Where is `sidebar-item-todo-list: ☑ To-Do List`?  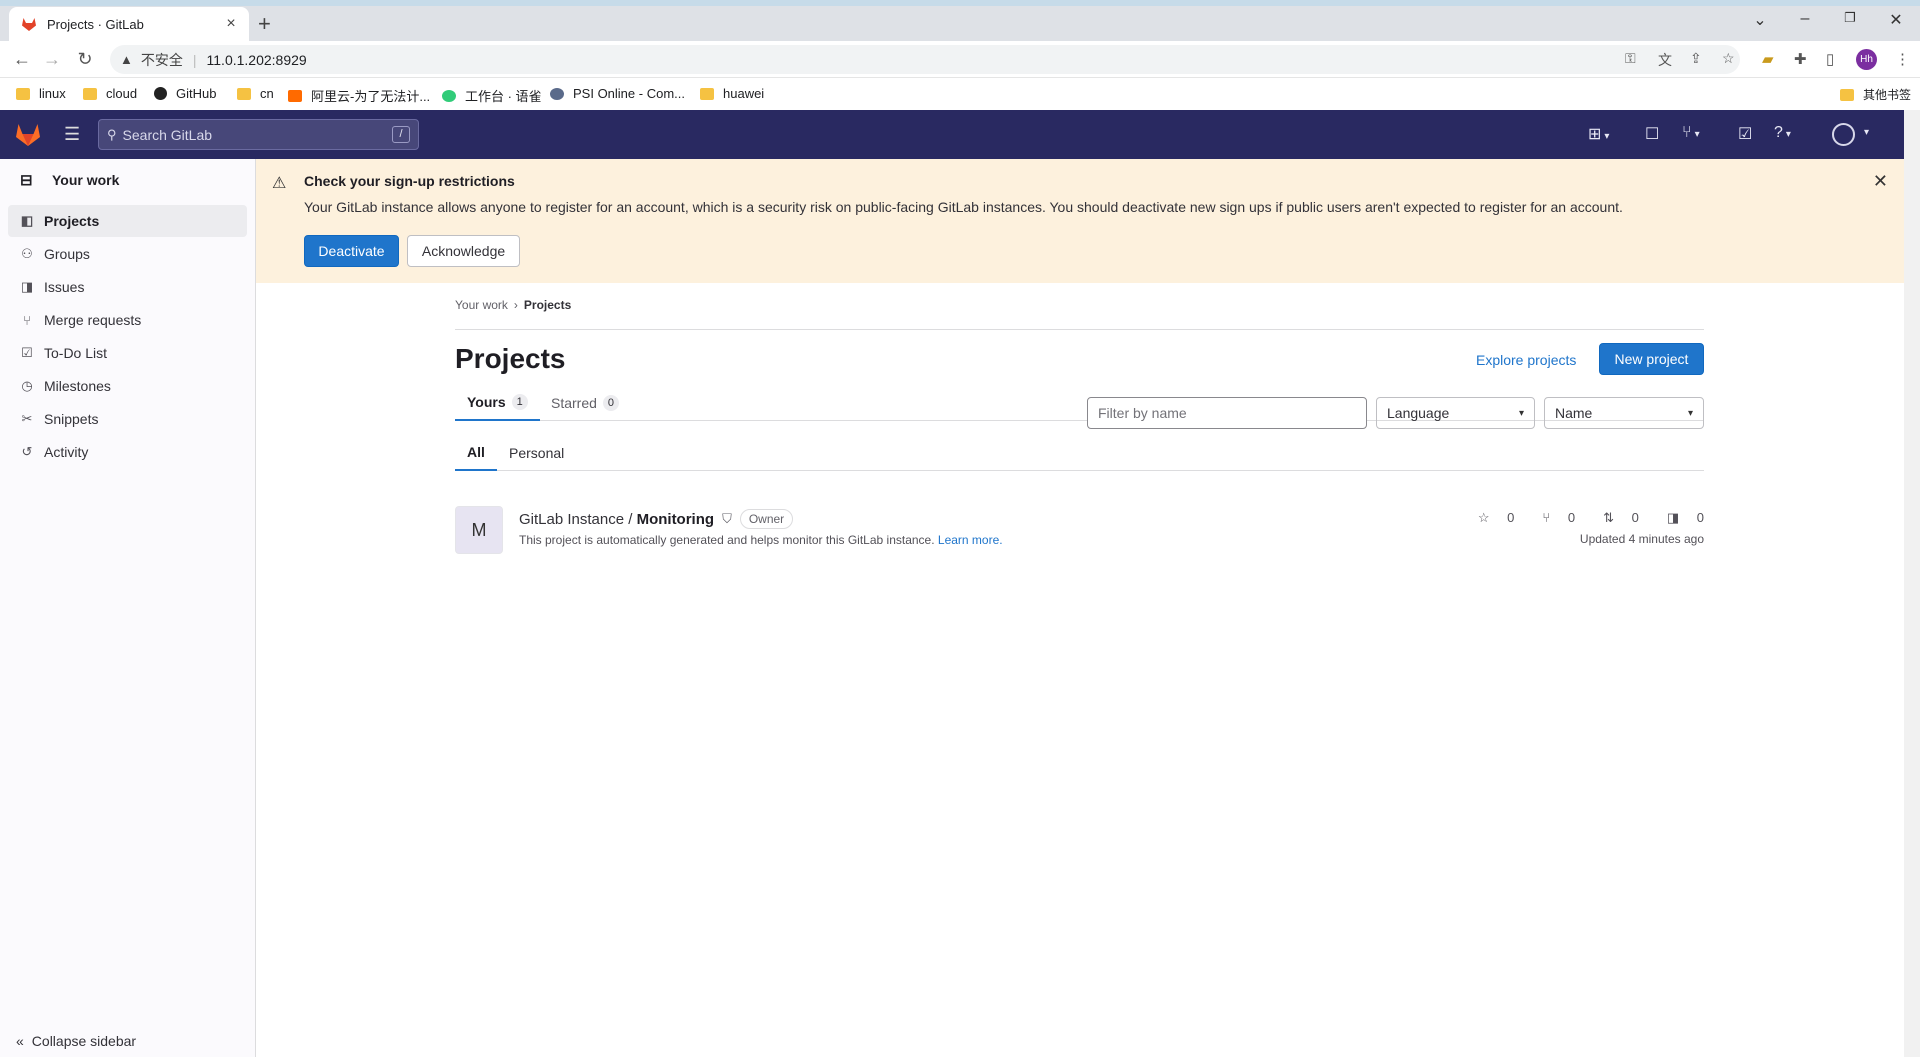 sidebar-item-todo-list: ☑ To-Do List is located at coordinates (127, 353).